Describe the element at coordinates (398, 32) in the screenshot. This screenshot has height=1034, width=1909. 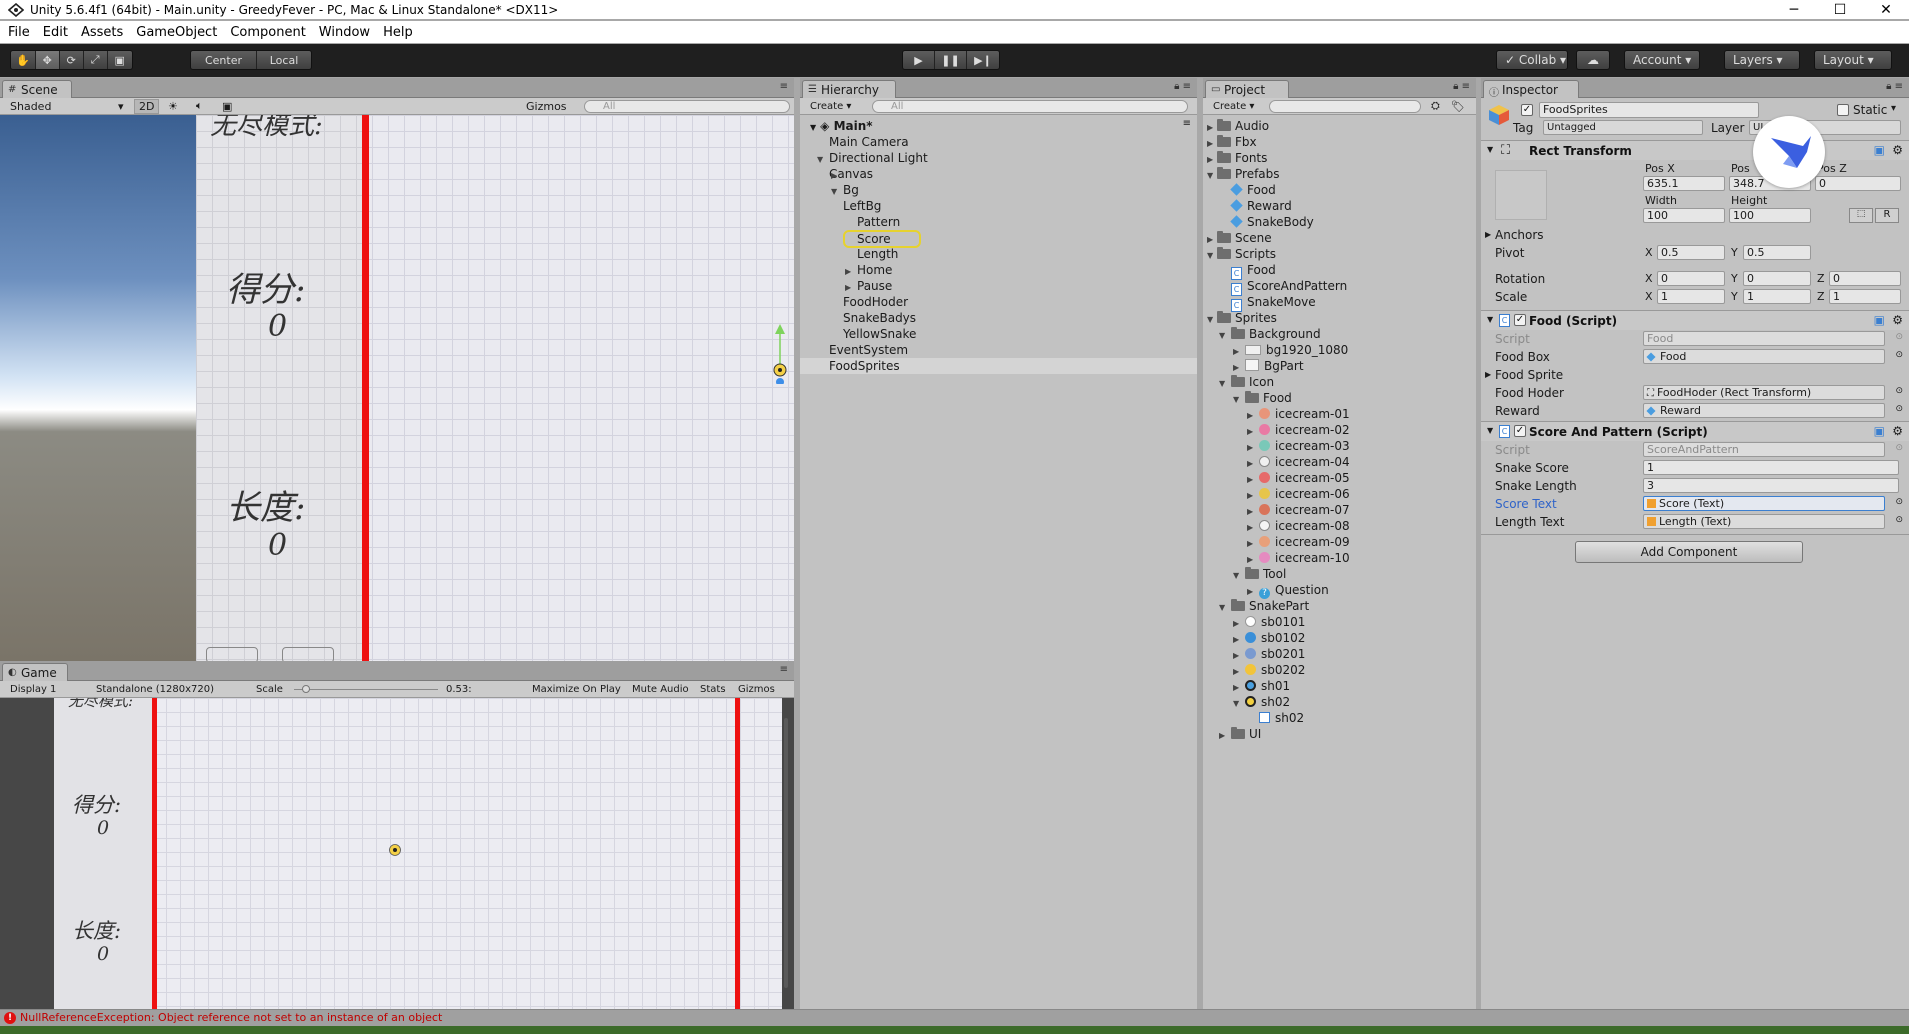
I see `menu-help: Help` at that location.